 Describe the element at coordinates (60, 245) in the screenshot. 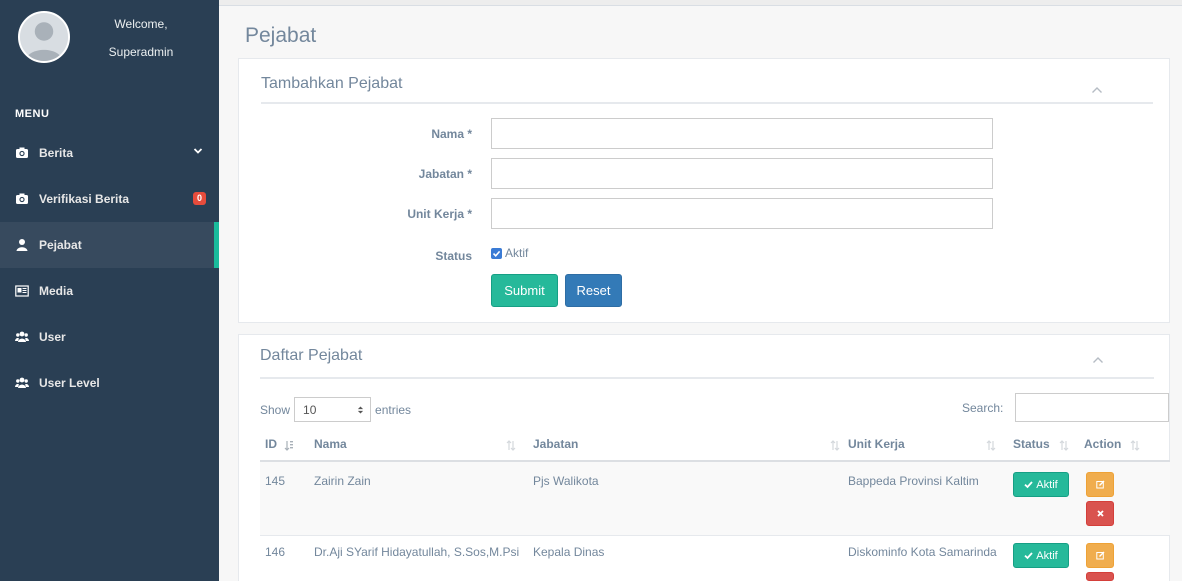

I see `sidebar-item-label: Pejabat` at that location.